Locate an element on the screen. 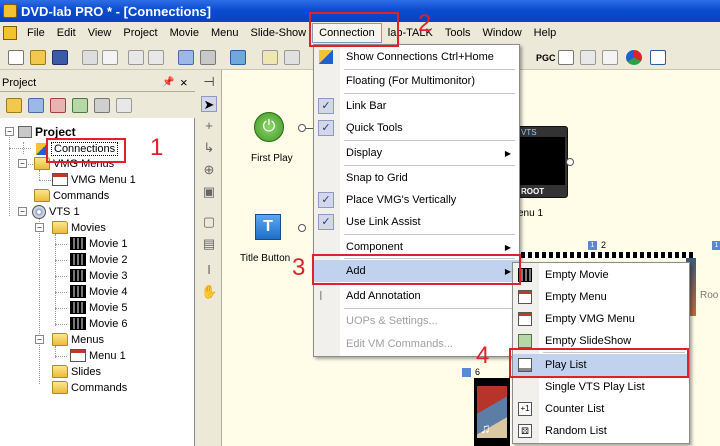 This screenshot has width=720, height=446. menu-item-add: Add ▶ is located at coordinates (416, 271).